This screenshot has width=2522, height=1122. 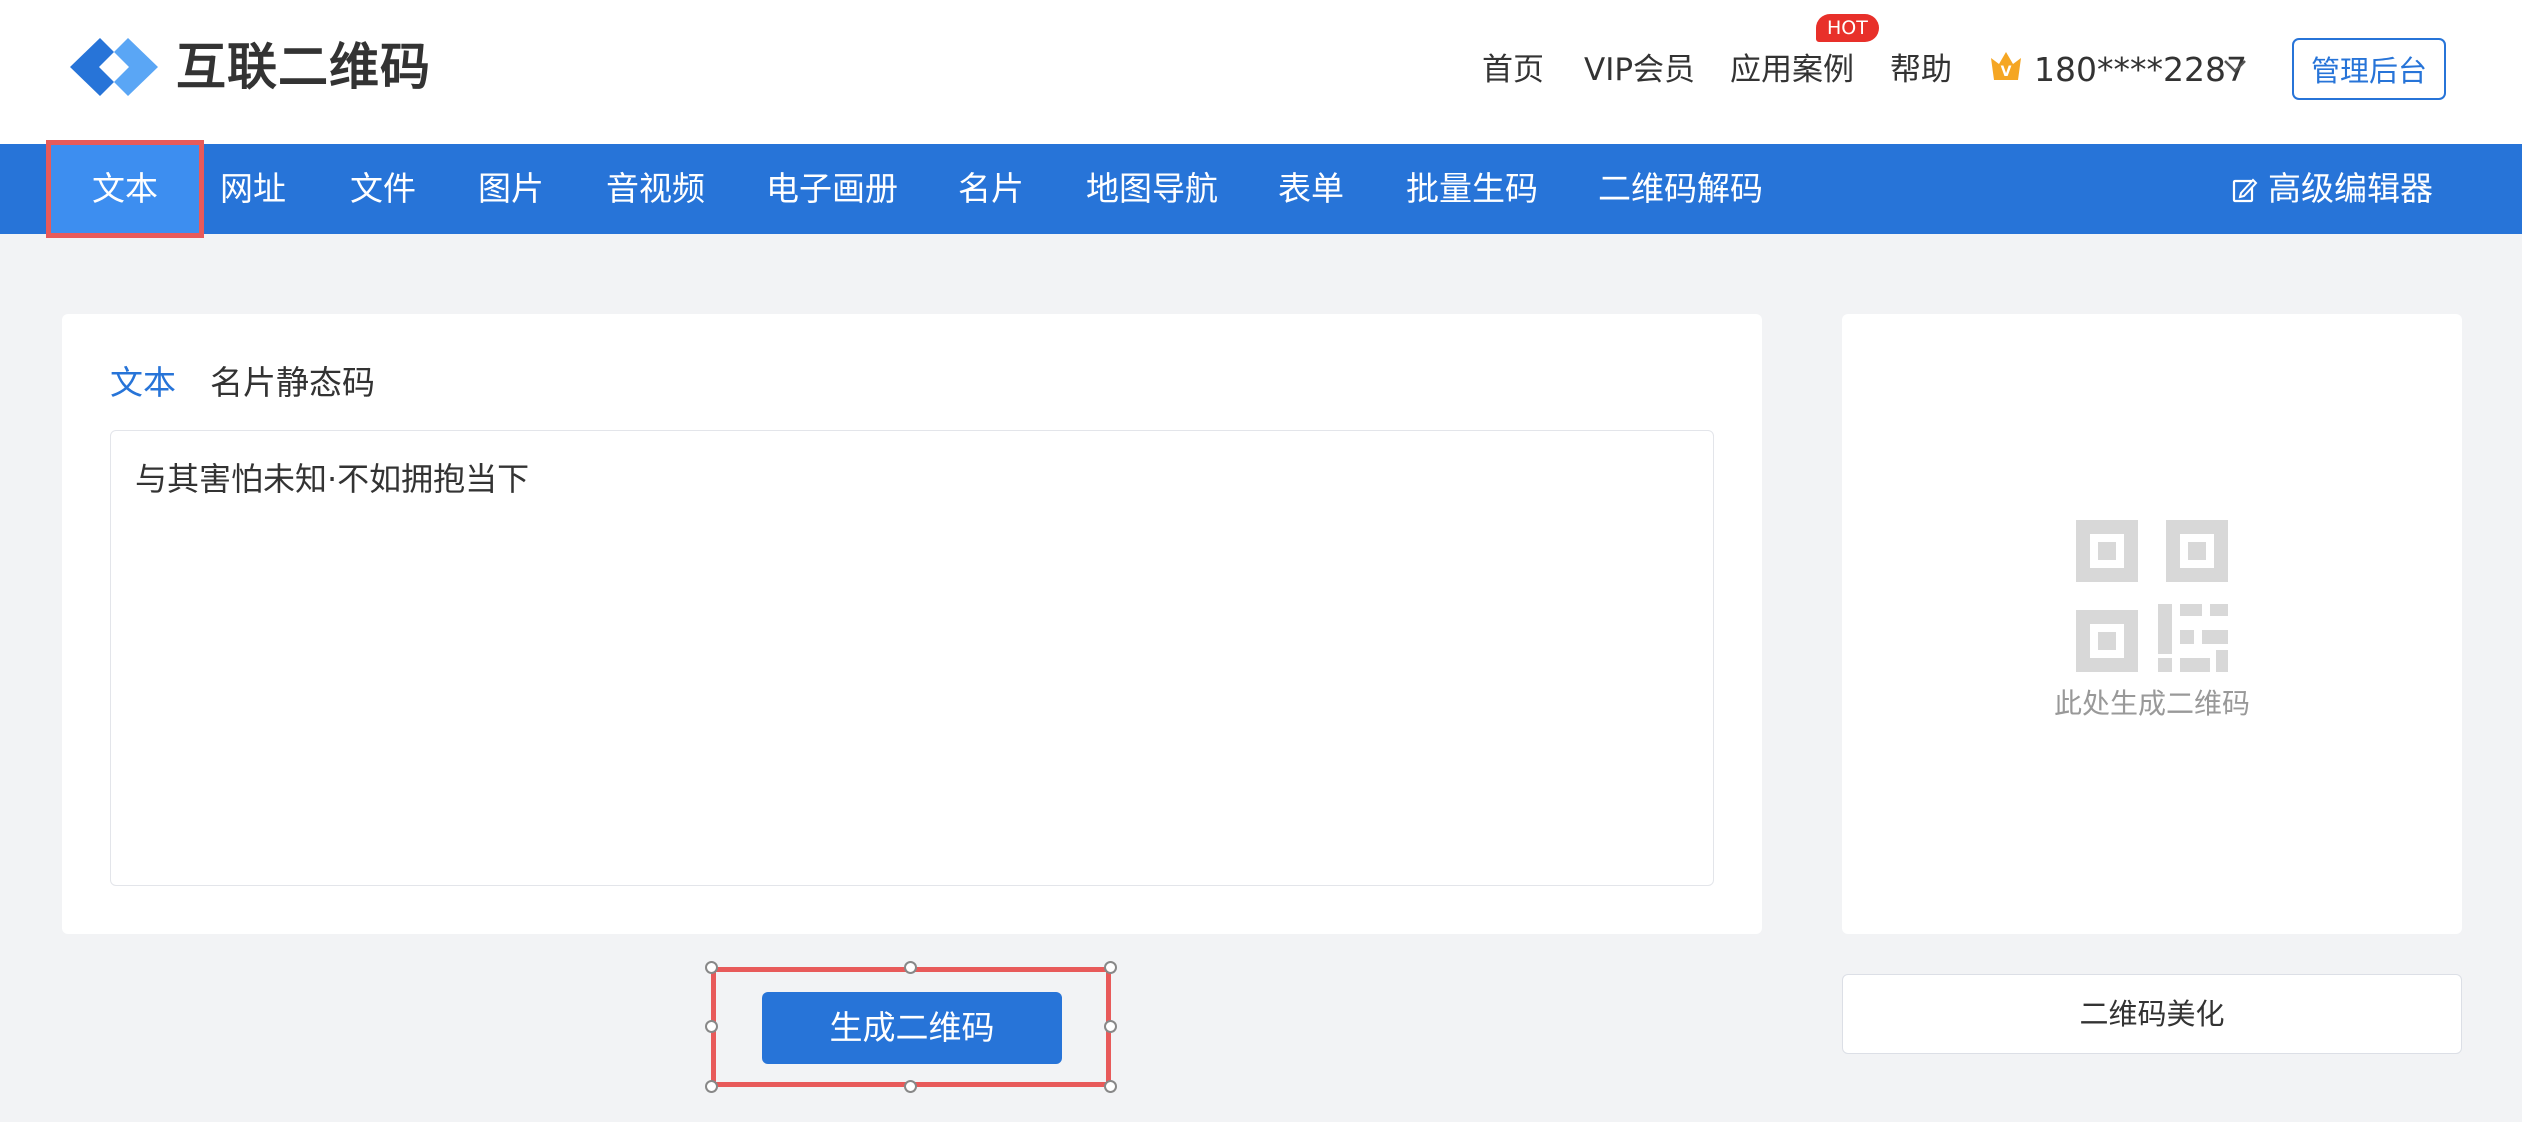 I want to click on tab-map-navigation: 地图导航, so click(x=1152, y=189).